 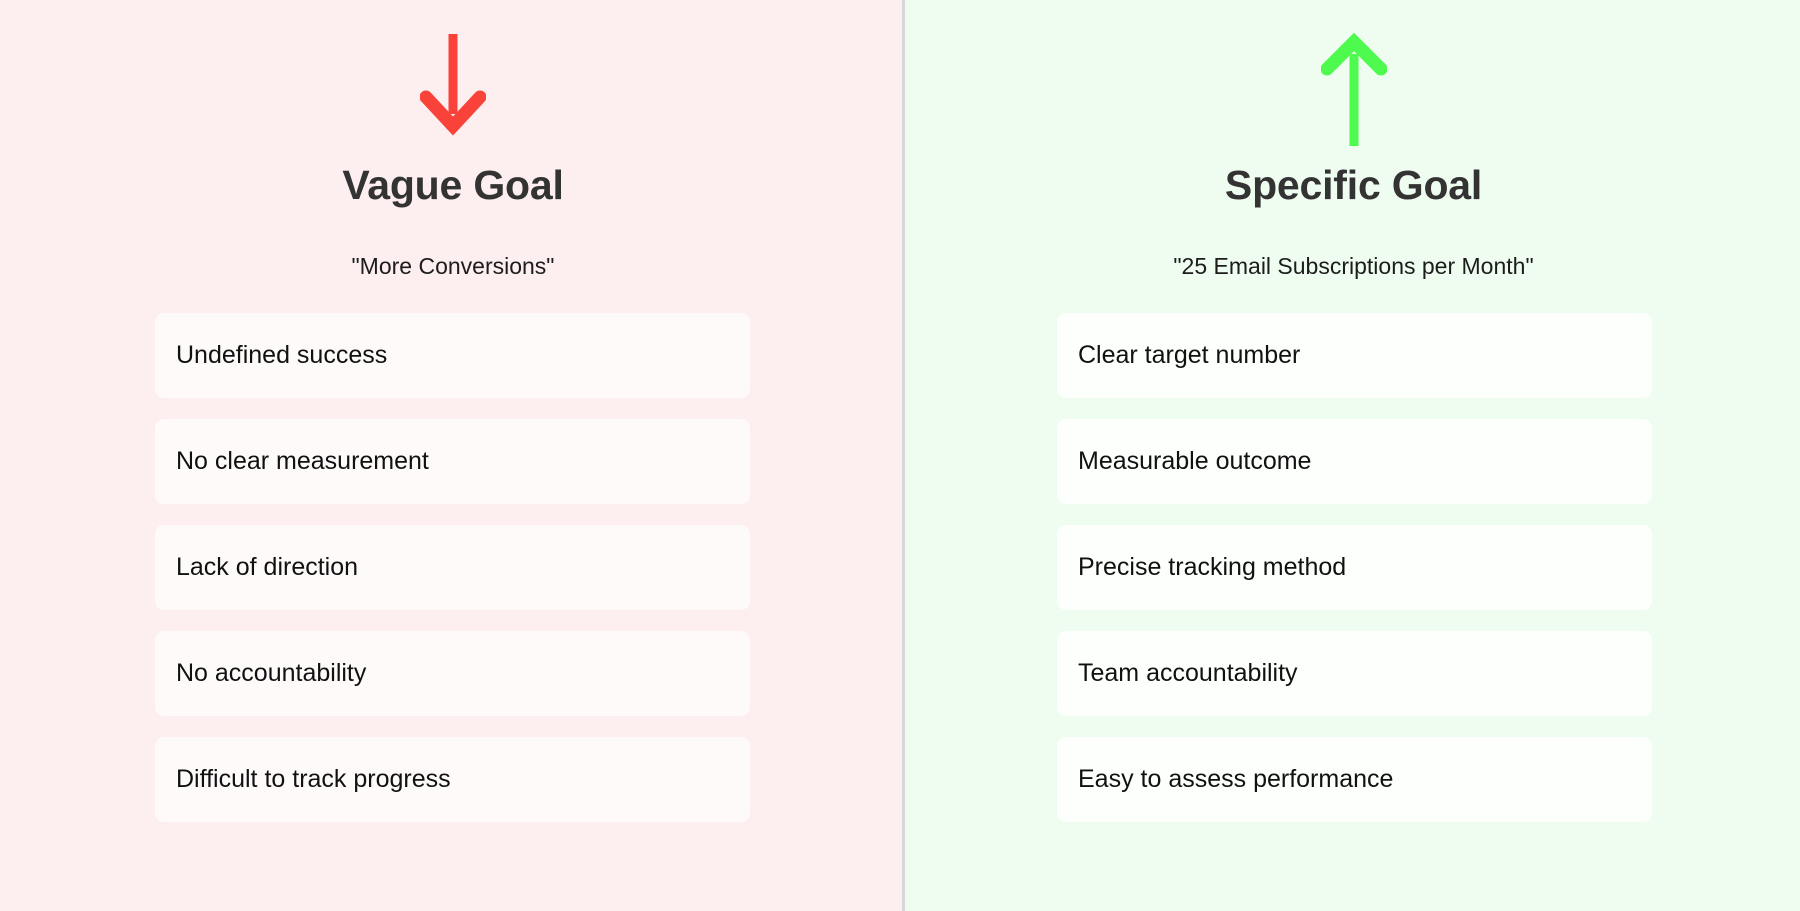 I want to click on list-item: No clear measurement, so click(x=452, y=461).